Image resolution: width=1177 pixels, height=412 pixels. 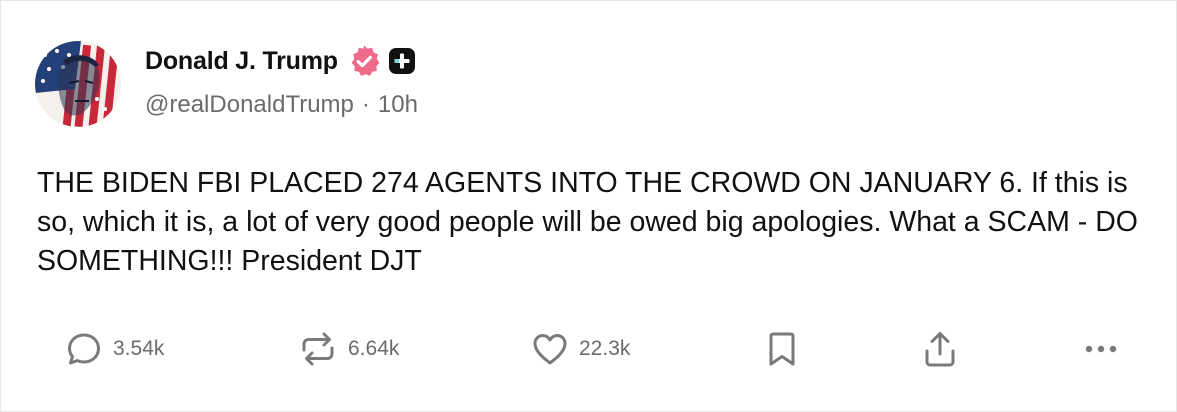 I want to click on avatar, so click(x=78, y=84).